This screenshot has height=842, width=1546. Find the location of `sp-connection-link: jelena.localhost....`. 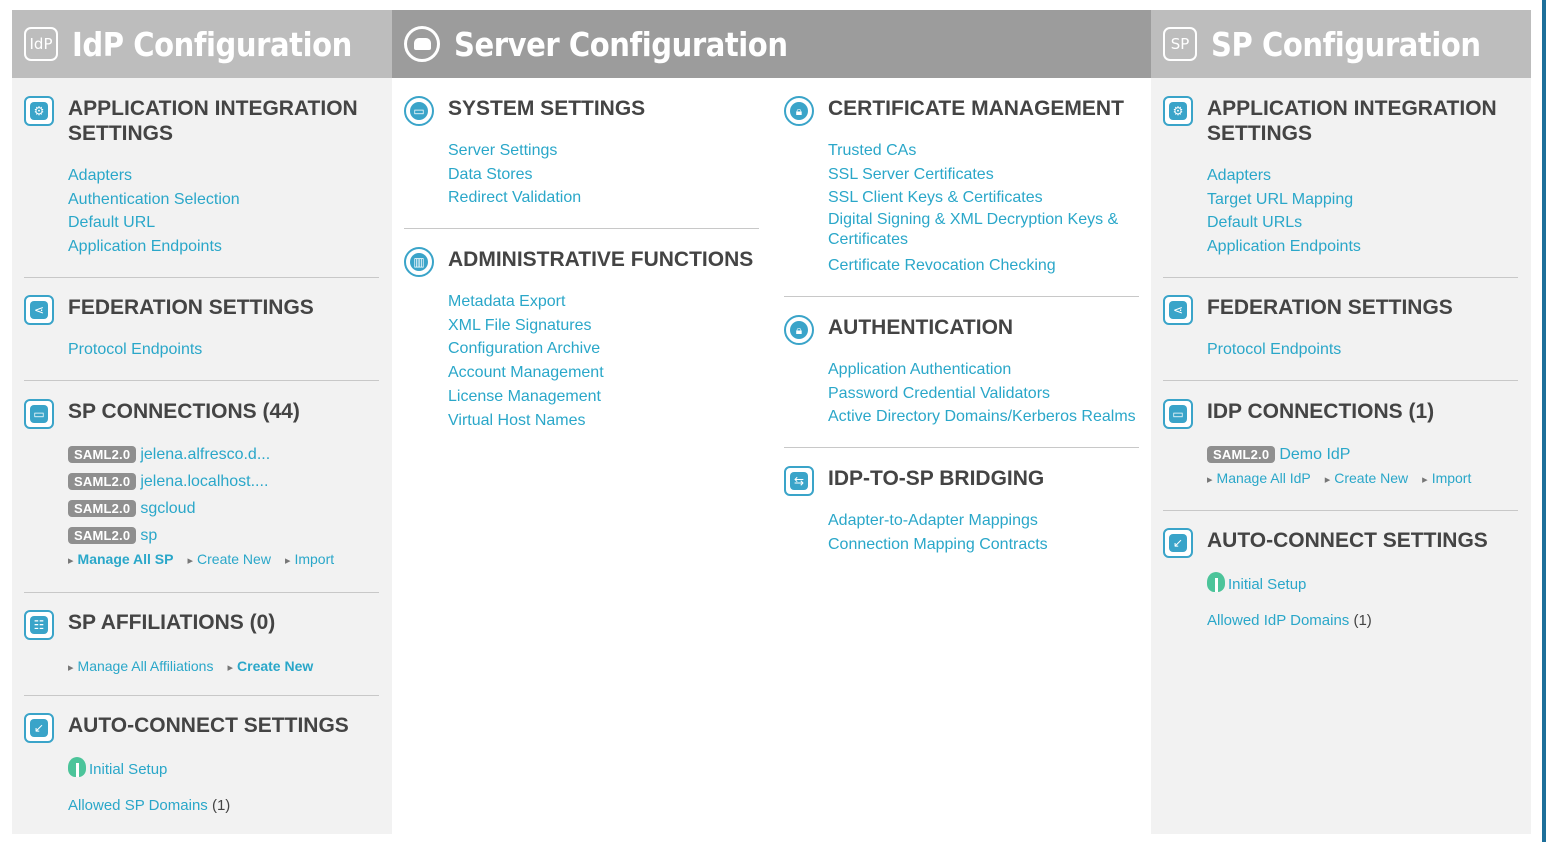

sp-connection-link: jelena.localhost.... is located at coordinates (204, 482).